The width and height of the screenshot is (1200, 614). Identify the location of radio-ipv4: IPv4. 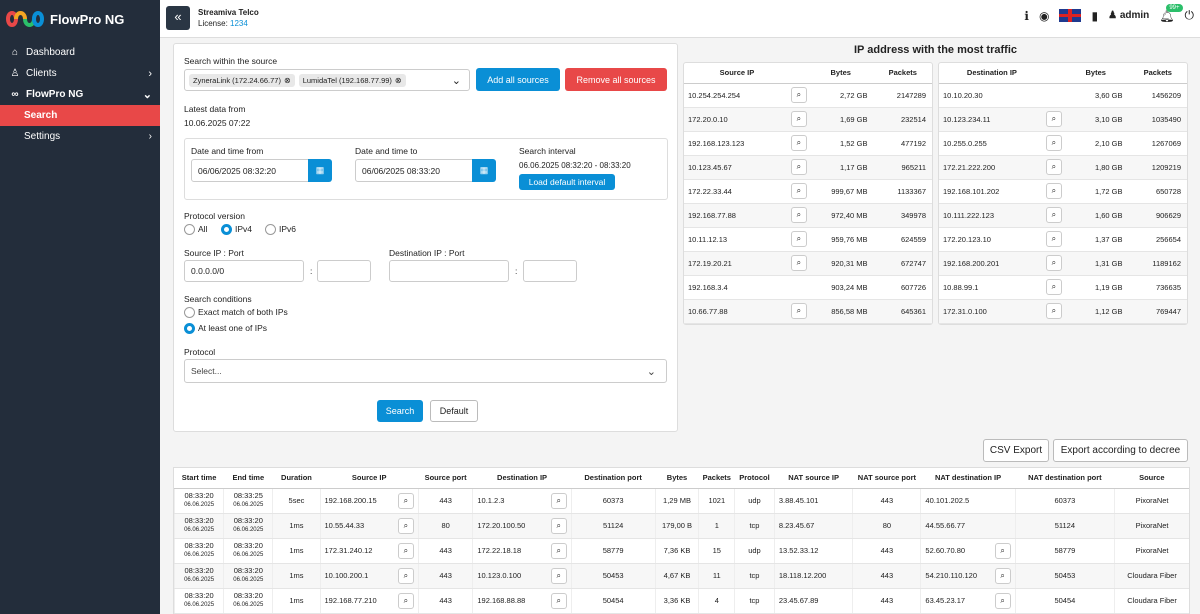
(236, 230).